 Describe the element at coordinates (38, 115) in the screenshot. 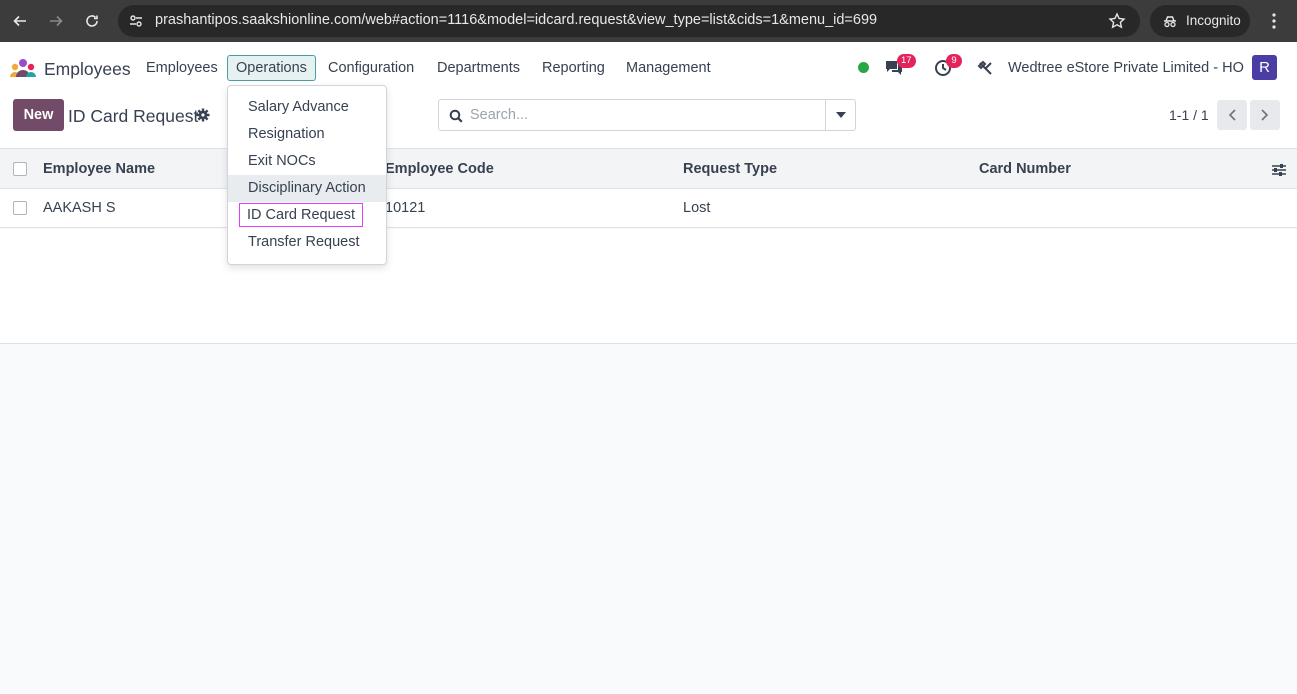

I see `new-button: New` at that location.